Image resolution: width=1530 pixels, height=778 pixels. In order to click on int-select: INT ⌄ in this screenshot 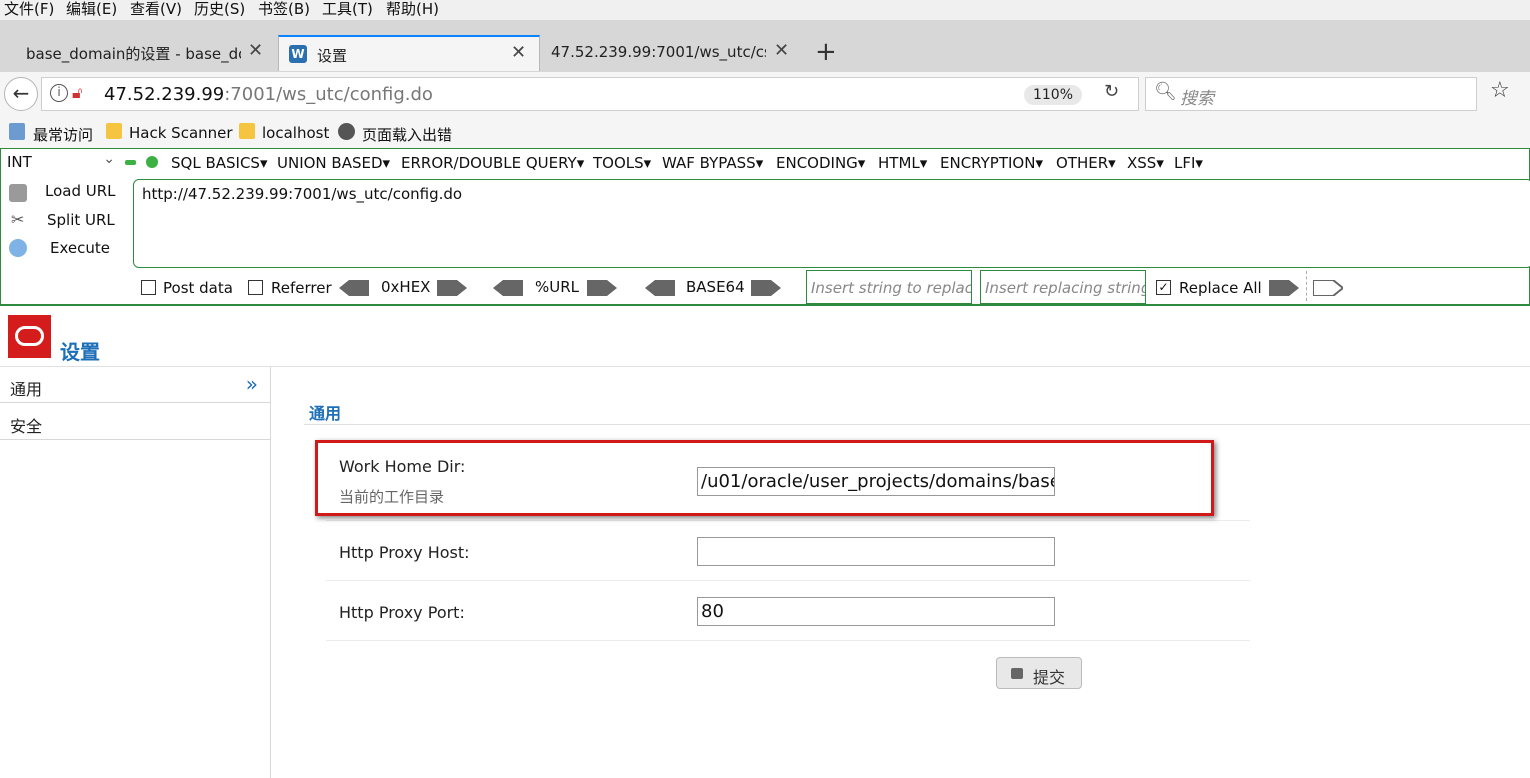, I will do `click(62, 163)`.